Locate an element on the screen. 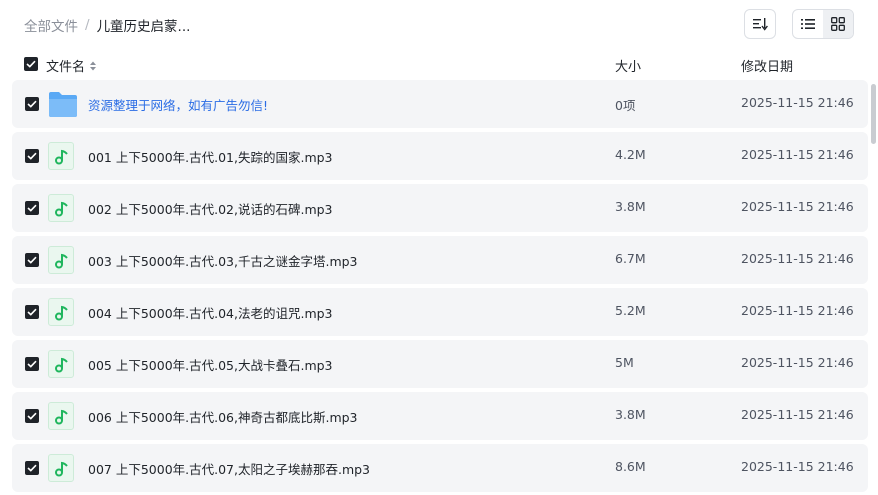  sort-caret-icon is located at coordinates (93, 65).